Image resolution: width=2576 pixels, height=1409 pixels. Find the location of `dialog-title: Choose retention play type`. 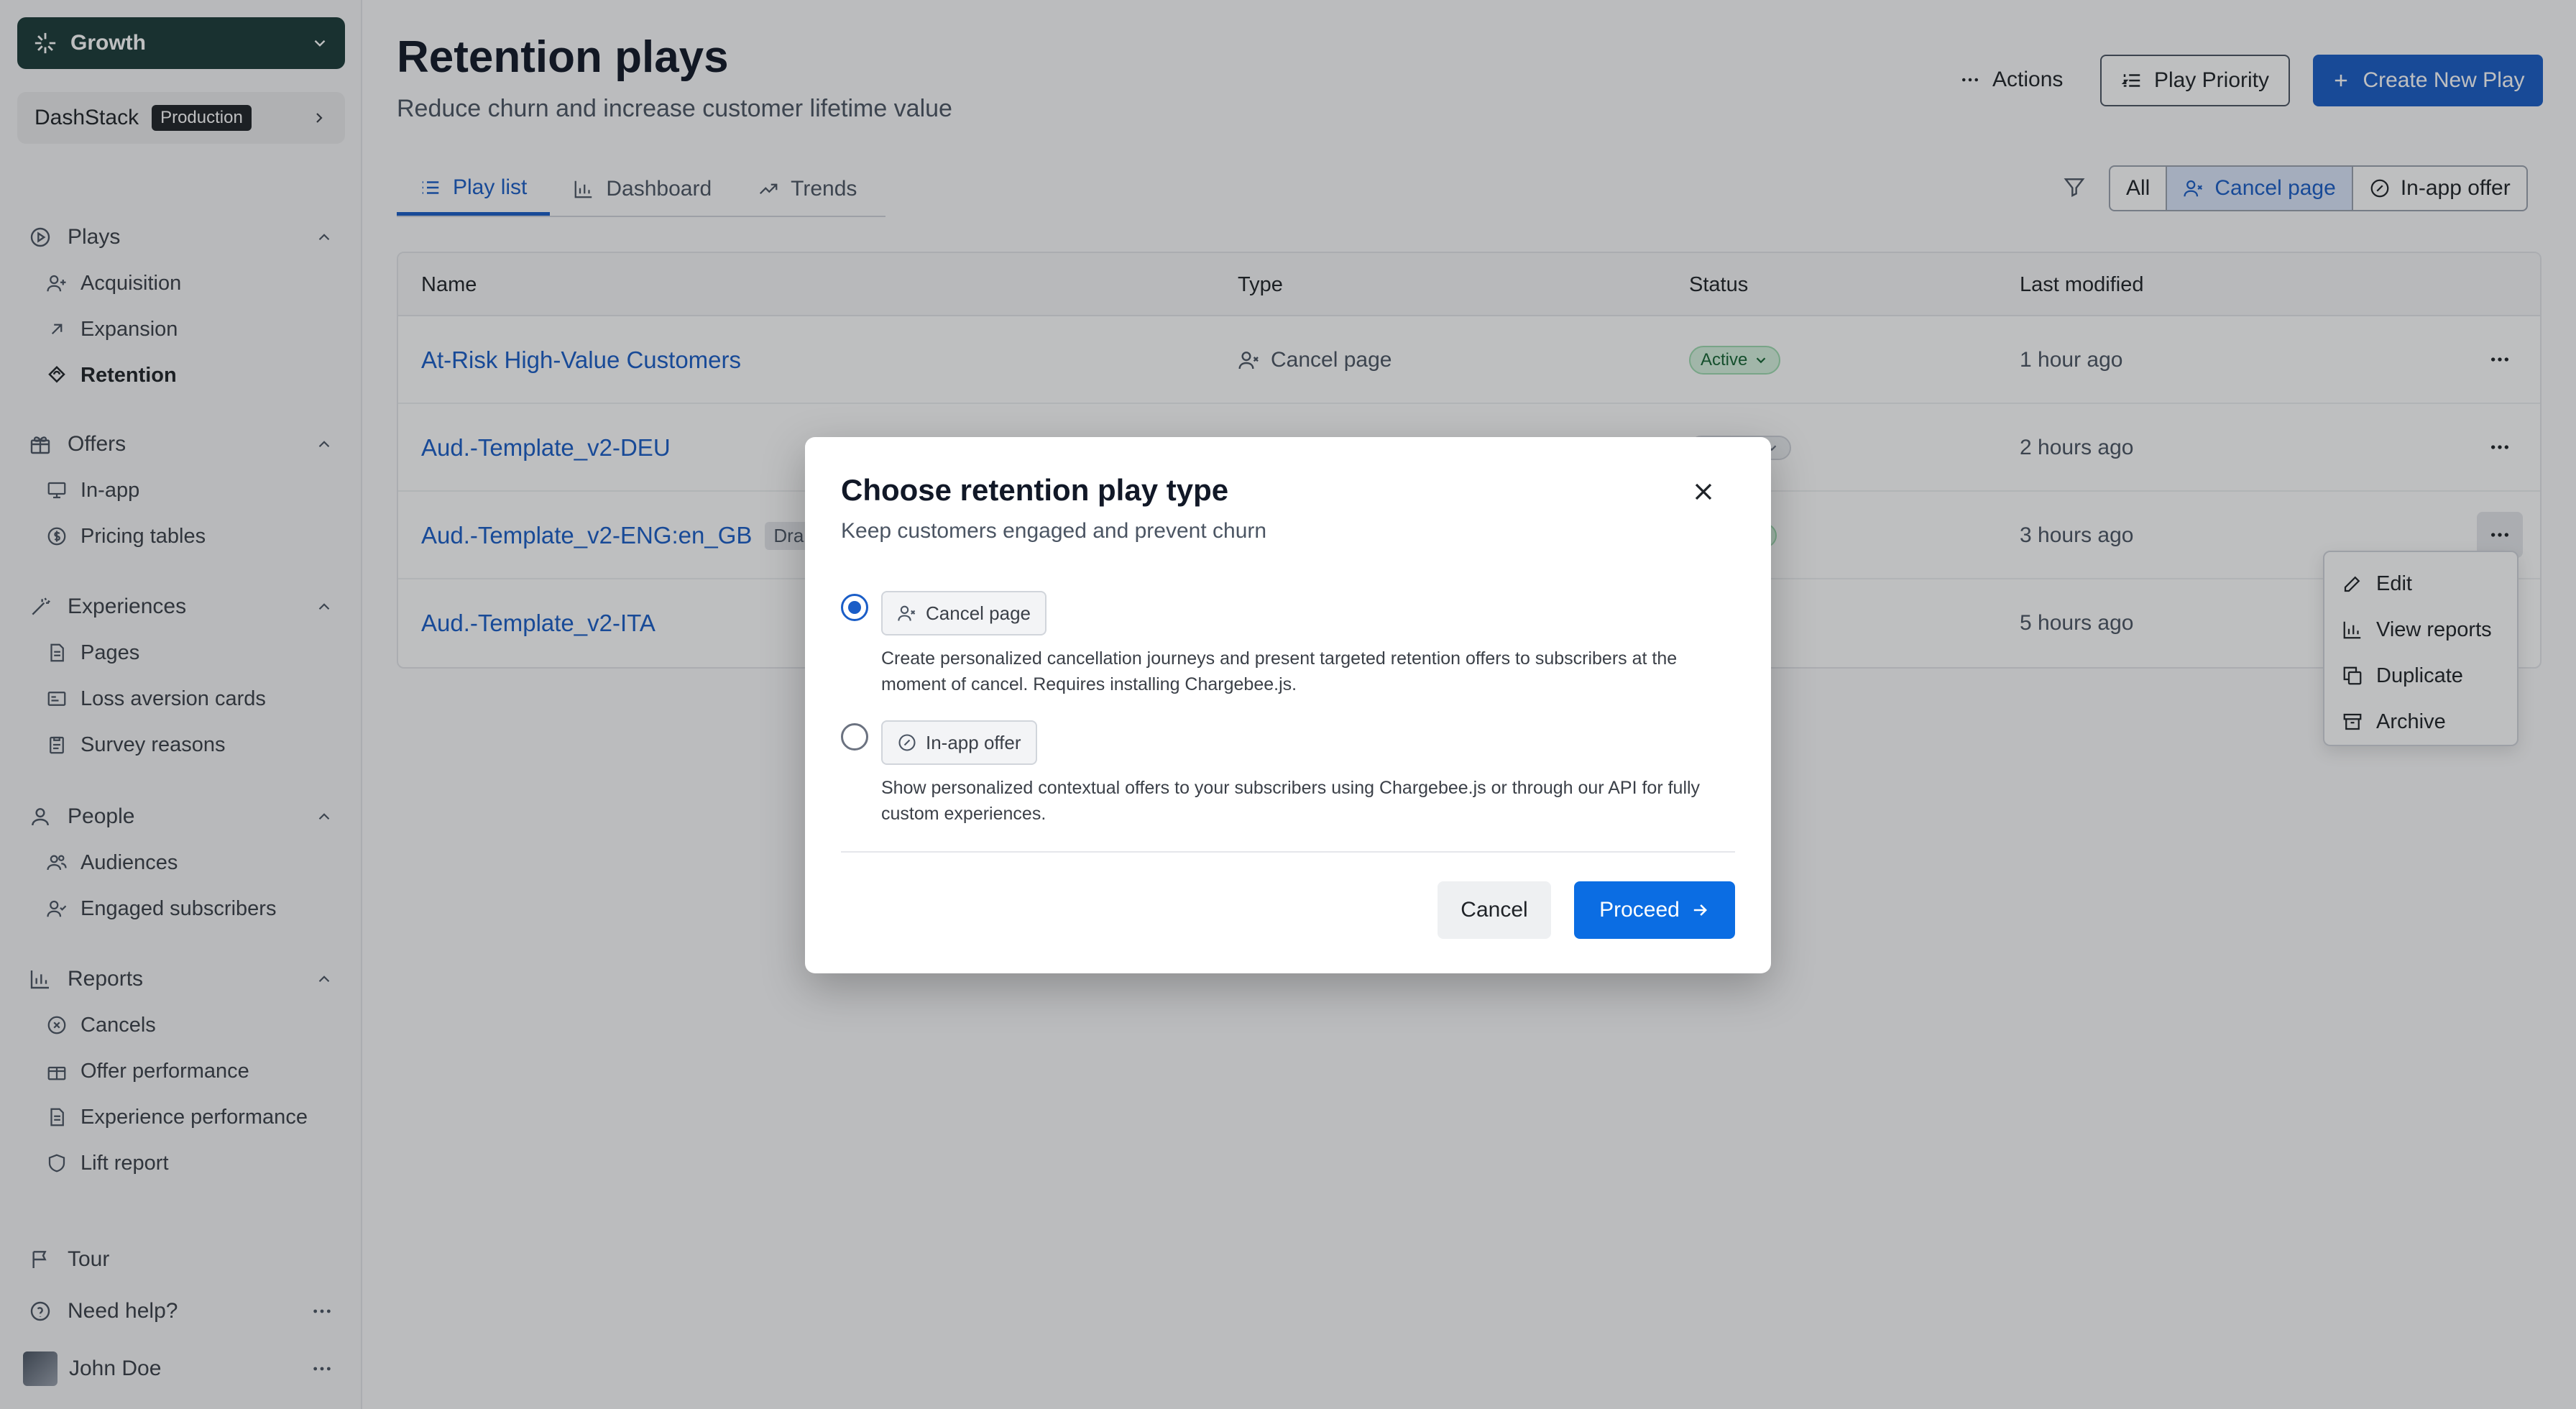

dialog-title: Choose retention play type is located at coordinates (1035, 490).